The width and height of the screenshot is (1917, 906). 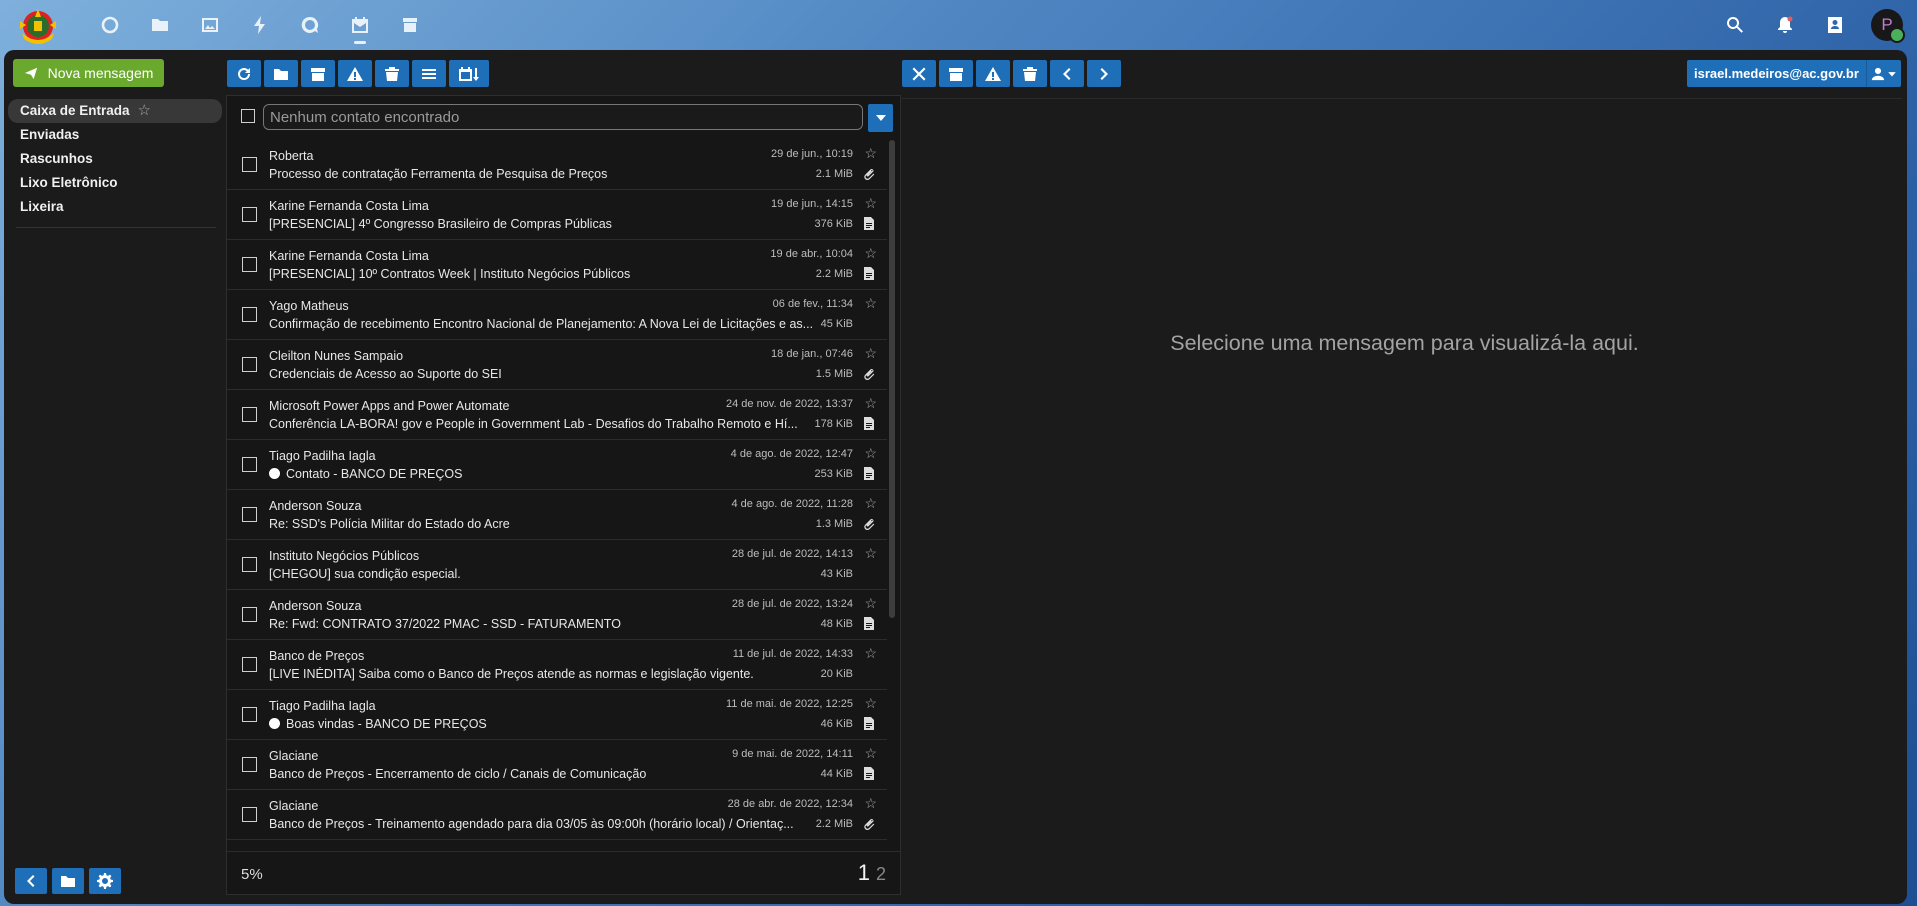 I want to click on settings-button, so click(x=105, y=881).